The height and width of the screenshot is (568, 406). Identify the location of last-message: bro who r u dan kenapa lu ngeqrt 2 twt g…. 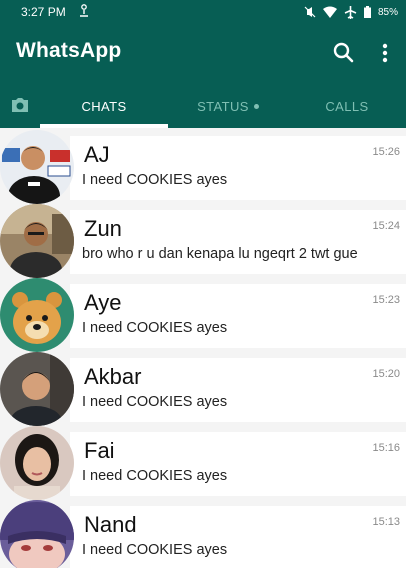
(220, 254).